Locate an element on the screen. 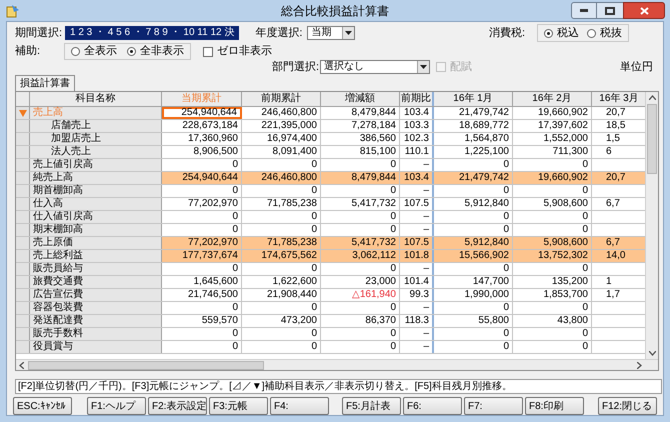 The image size is (670, 422). table-cell: 8,479,844 is located at coordinates (360, 178).